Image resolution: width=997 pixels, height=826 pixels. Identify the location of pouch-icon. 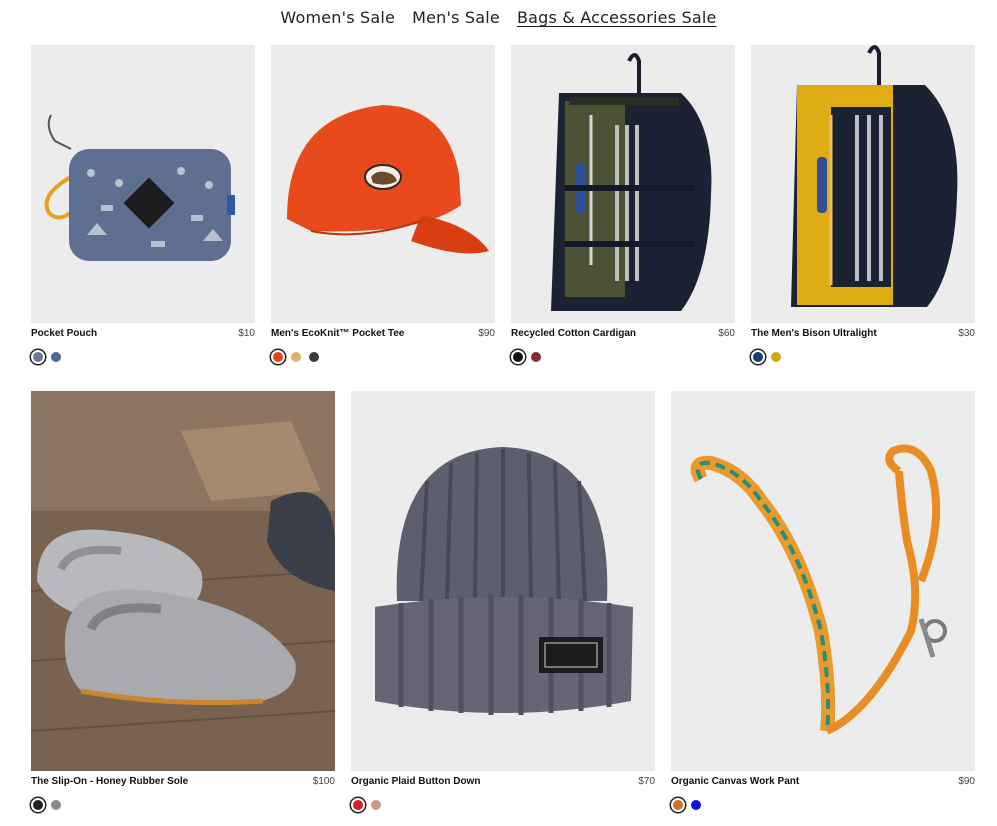
(139, 187).